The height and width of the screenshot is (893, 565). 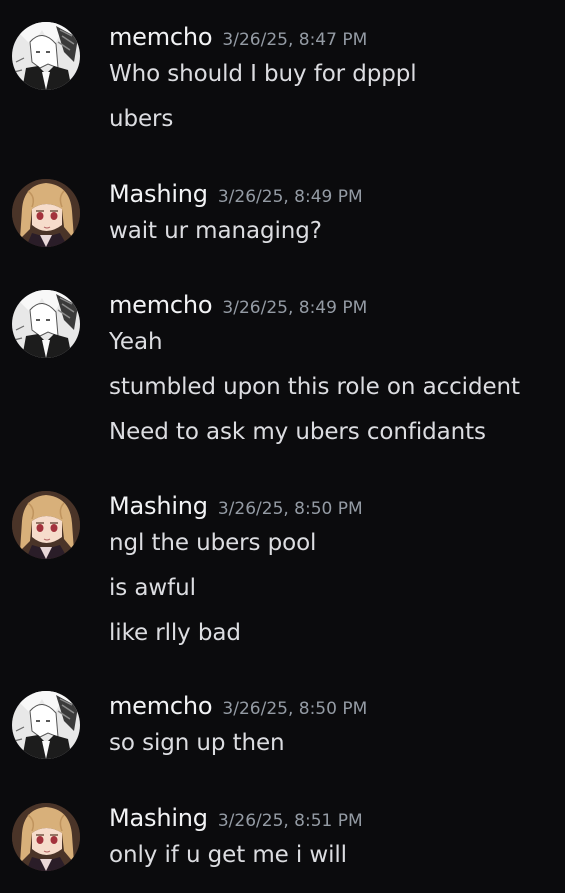 I want to click on message-line: Who should I buy for dpppl, so click(x=263, y=74).